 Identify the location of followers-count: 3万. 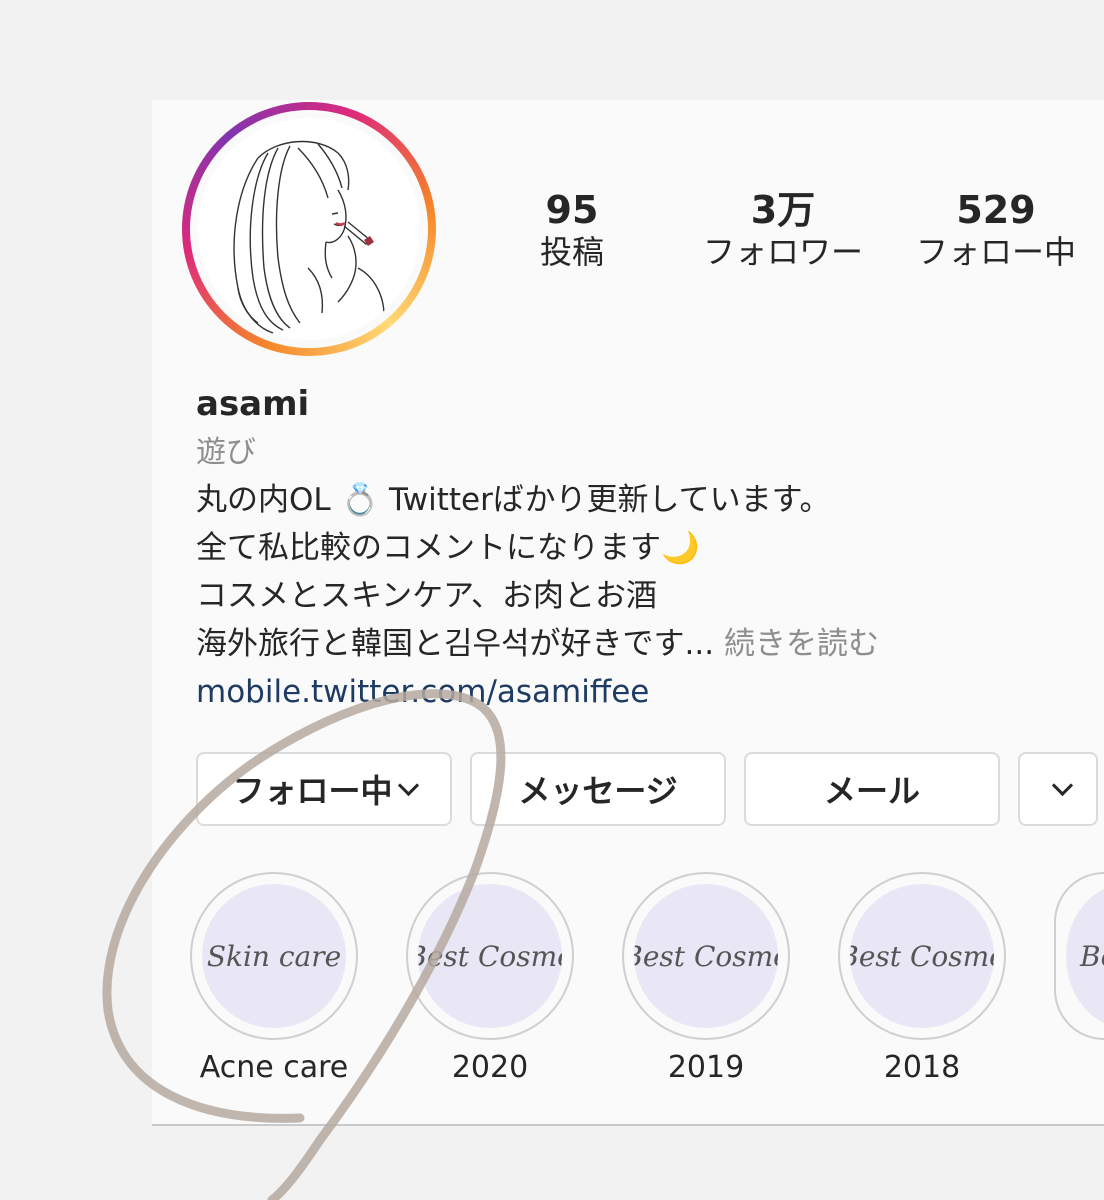
(783, 210).